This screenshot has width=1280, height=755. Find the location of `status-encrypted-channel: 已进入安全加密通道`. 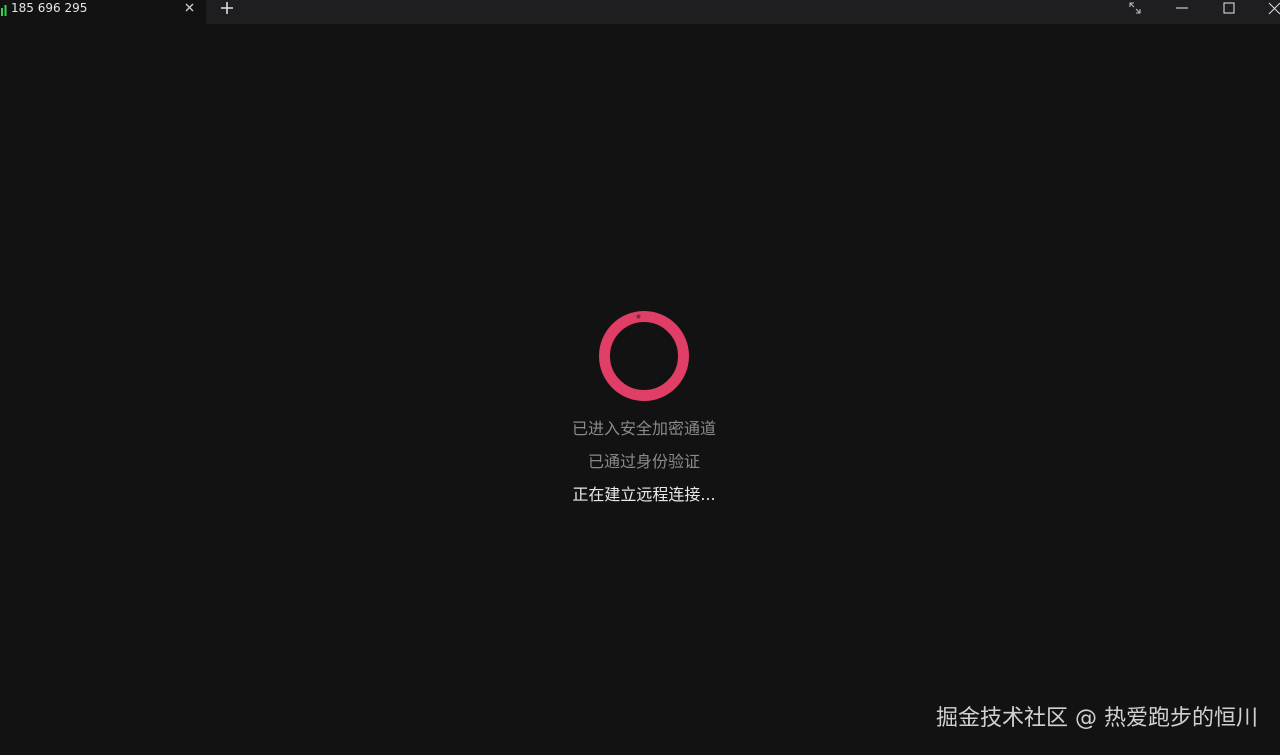

status-encrypted-channel: 已进入安全加密通道 is located at coordinates (643, 428).